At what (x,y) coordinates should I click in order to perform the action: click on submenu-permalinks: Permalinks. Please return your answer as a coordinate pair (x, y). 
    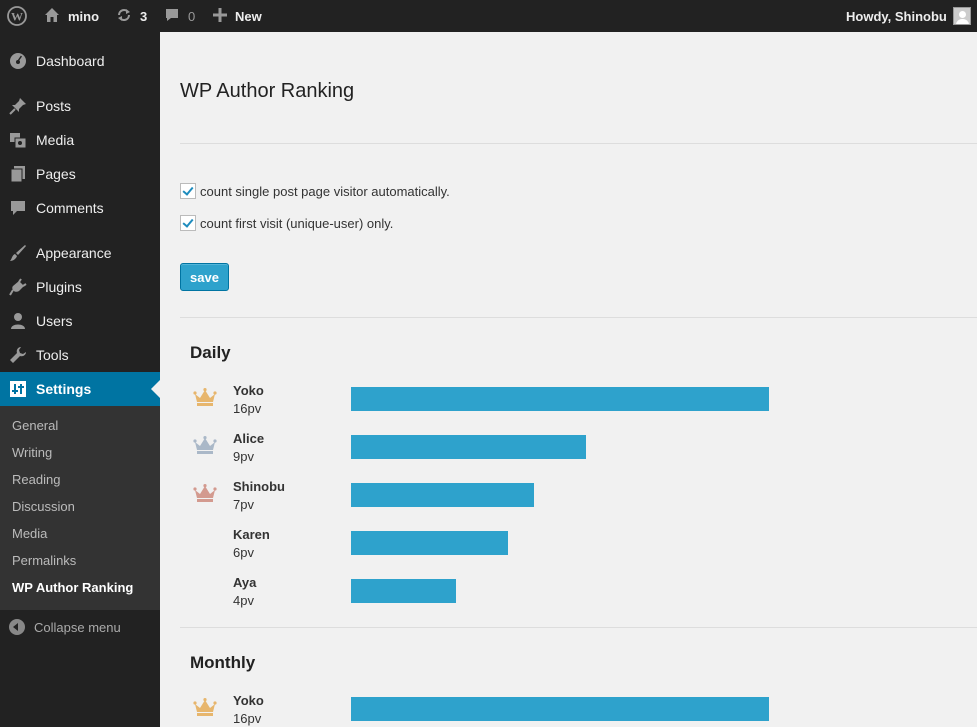
    Looking at the image, I should click on (44, 561).